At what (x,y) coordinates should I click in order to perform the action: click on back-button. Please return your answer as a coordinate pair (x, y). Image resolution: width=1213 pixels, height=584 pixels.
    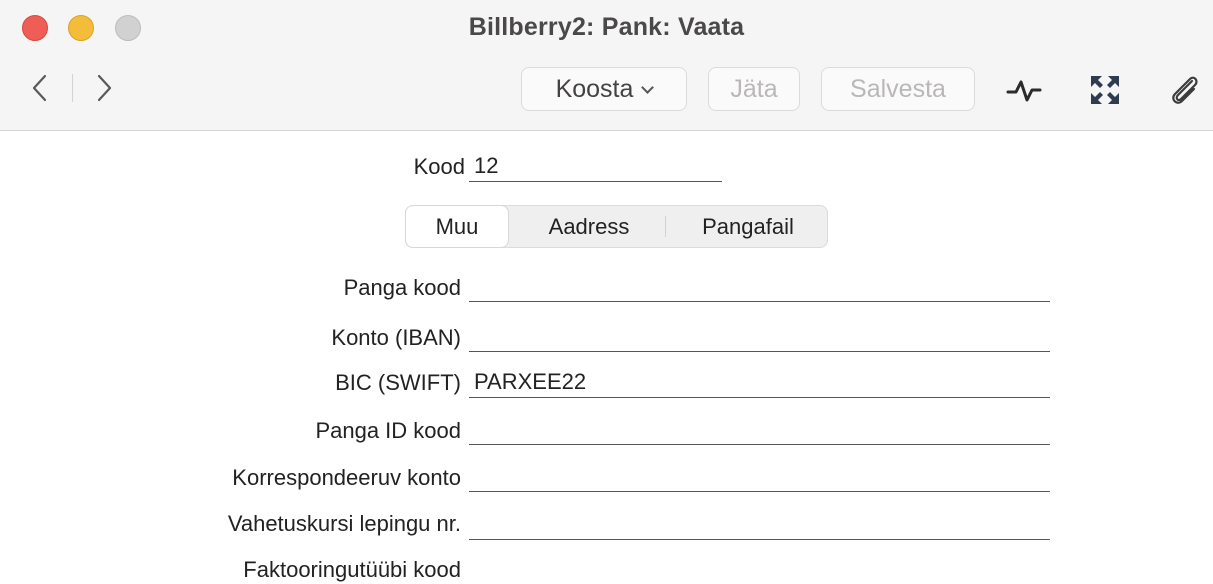
    Looking at the image, I should click on (41, 88).